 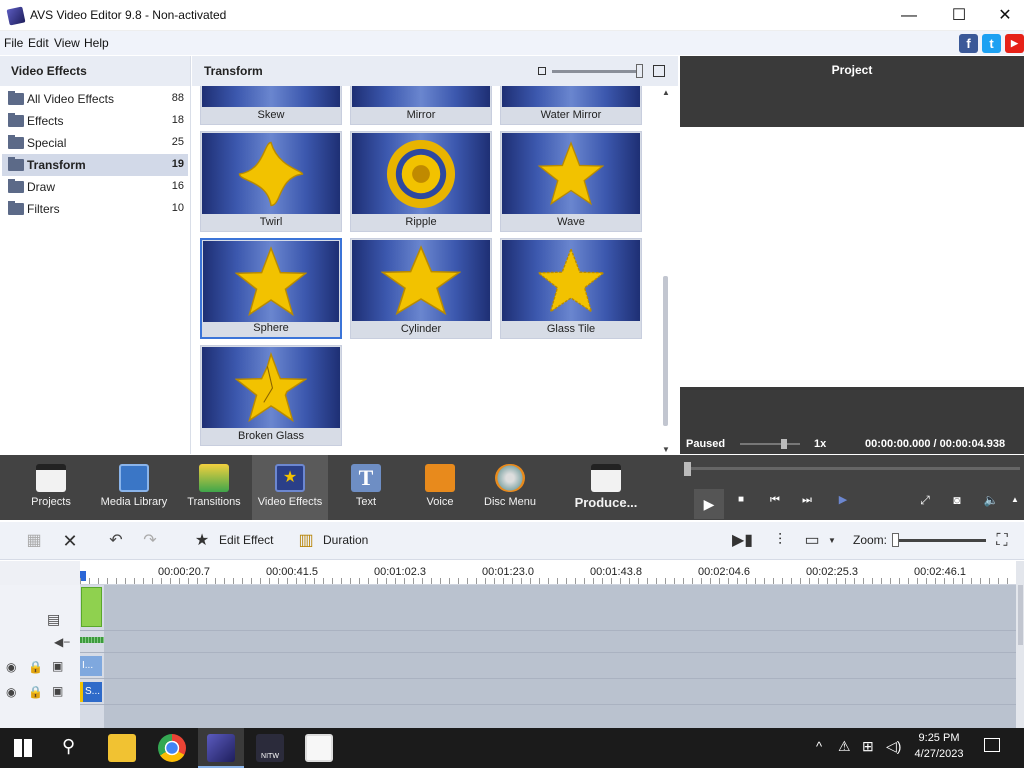 I want to click on aspect-dropdown-icon: ▼, so click(x=832, y=541).